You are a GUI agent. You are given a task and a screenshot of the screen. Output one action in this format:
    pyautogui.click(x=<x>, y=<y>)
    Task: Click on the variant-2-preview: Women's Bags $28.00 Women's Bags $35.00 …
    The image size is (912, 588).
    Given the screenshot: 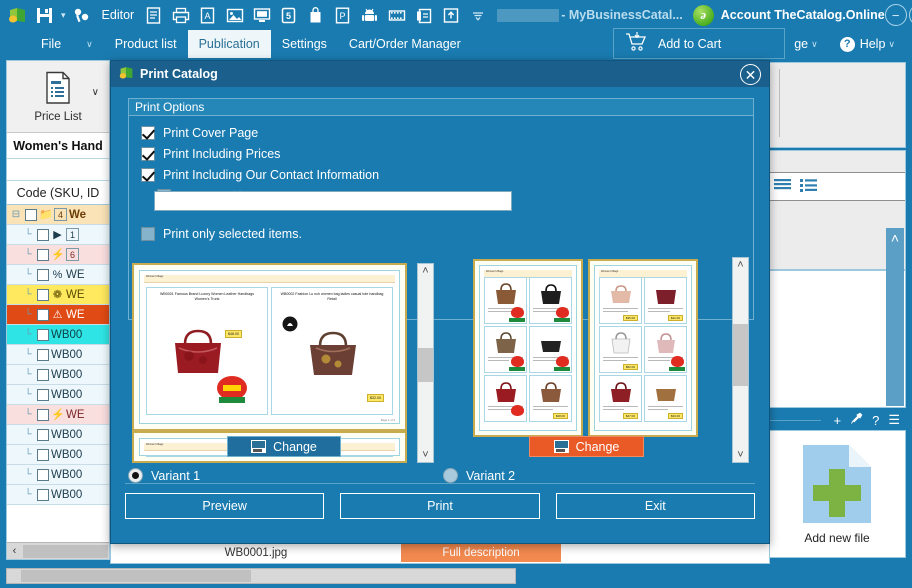 What is the action you would take?
    pyautogui.click(x=587, y=348)
    